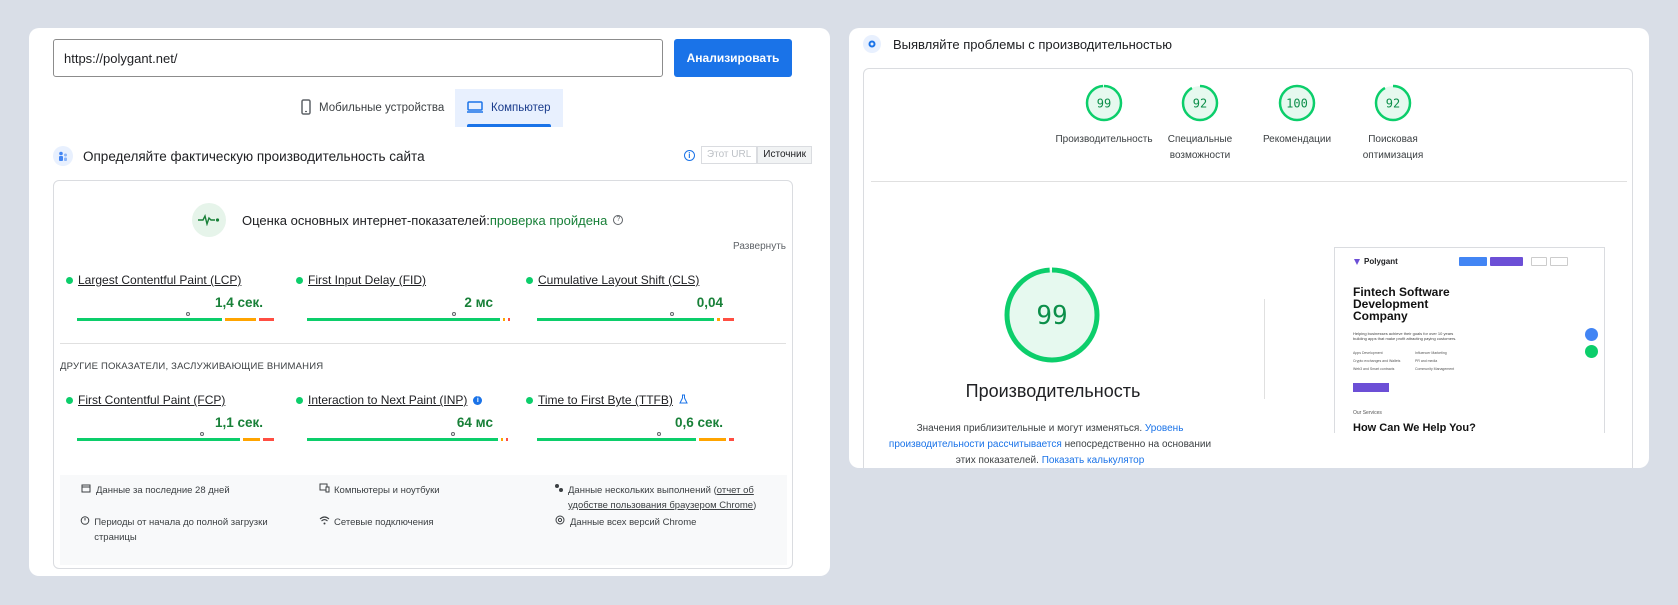 The height and width of the screenshot is (605, 1678). Describe the element at coordinates (1033, 44) in the screenshot. I see `lab-section-title: Выявляйте проблемы с производительностью` at that location.